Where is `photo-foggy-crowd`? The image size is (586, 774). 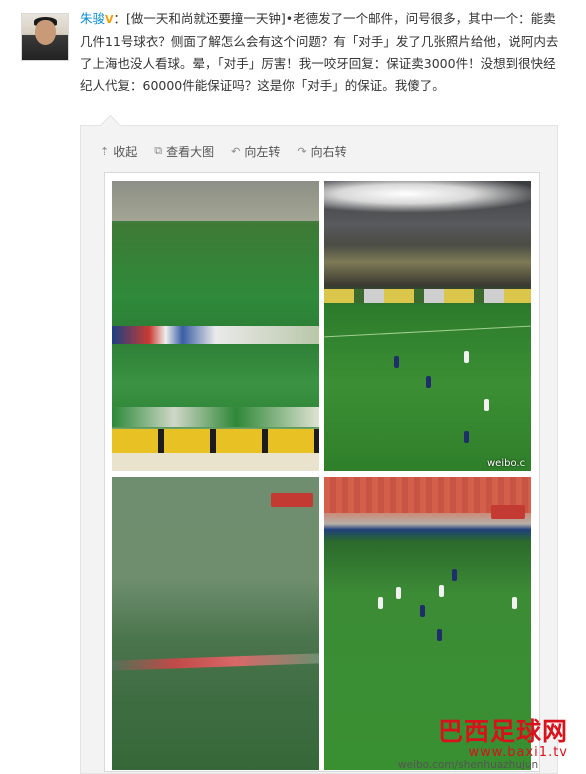
photo-foggy-crowd is located at coordinates (215, 623).